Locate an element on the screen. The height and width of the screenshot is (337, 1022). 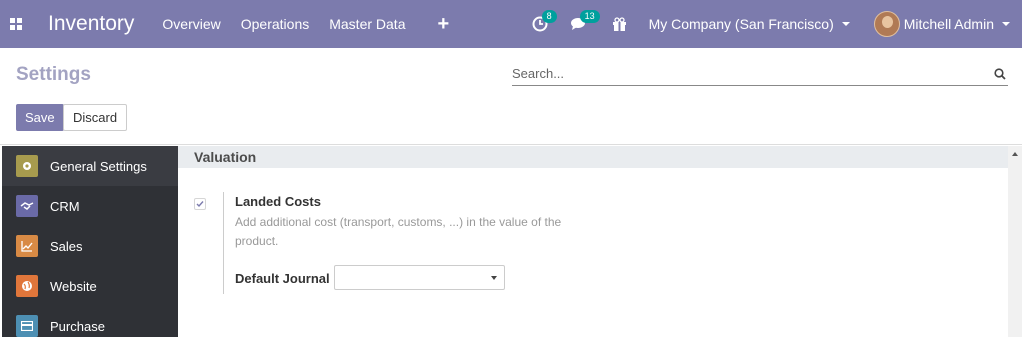
sidebar-item-sales: Sales is located at coordinates (90, 246).